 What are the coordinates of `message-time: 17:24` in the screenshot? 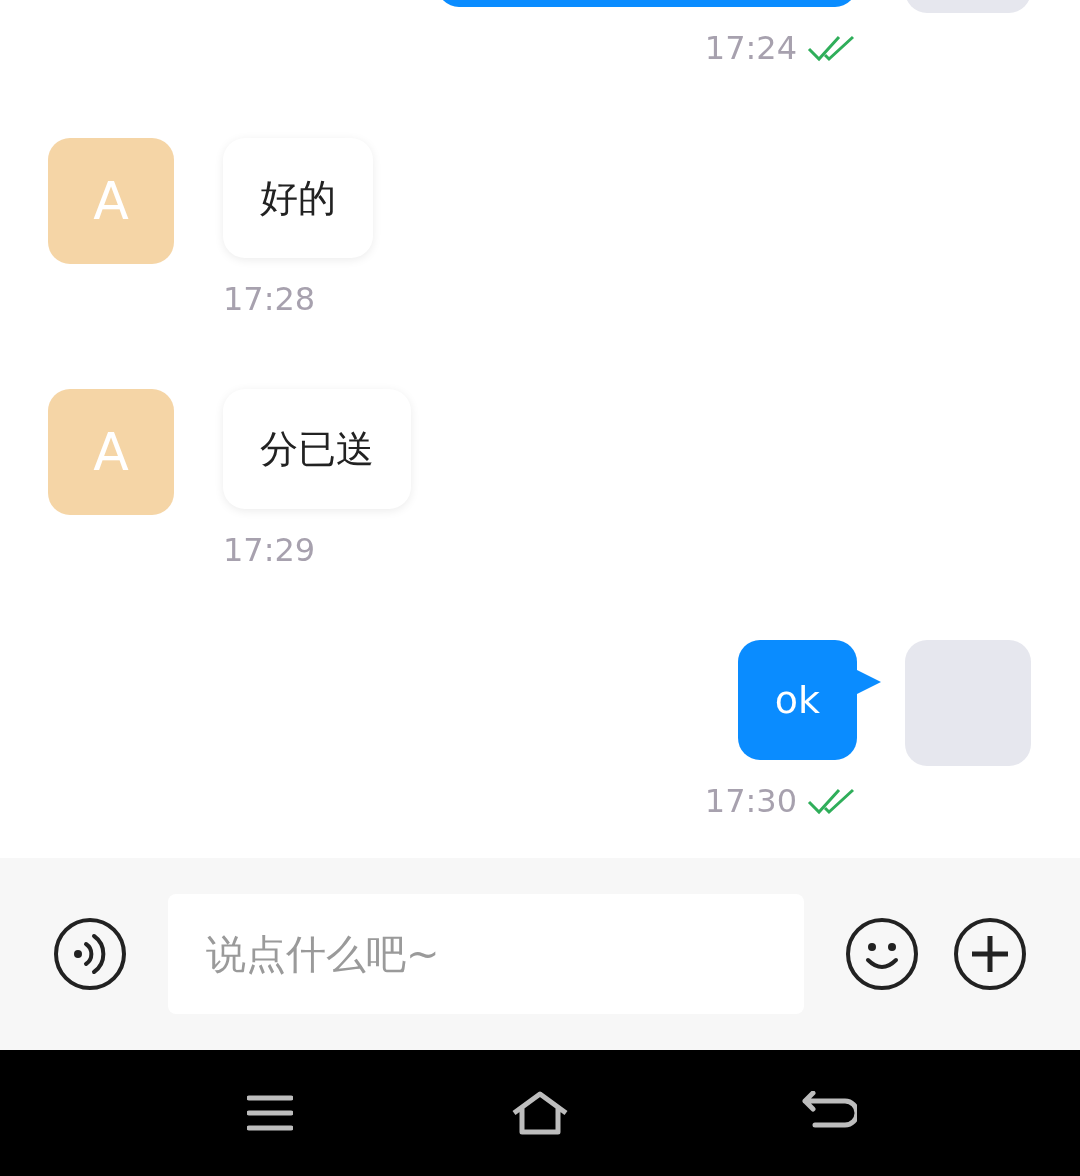 It's located at (750, 48).